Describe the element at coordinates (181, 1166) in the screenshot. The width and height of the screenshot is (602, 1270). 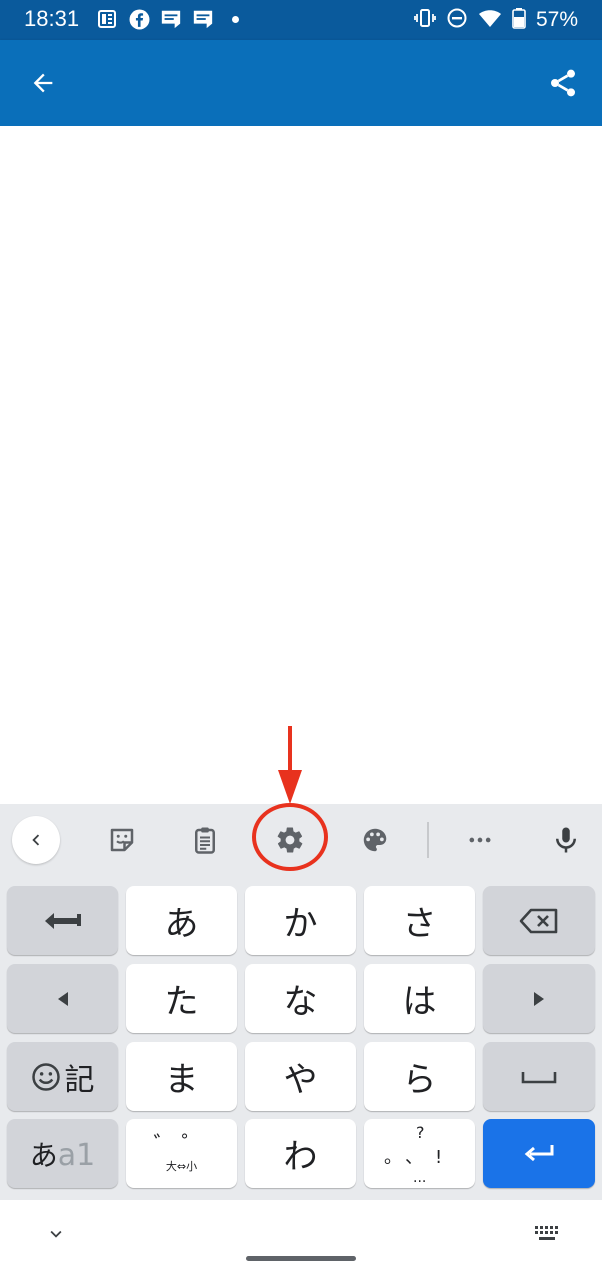
I see `dakuten-sub: 大⇔小` at that location.